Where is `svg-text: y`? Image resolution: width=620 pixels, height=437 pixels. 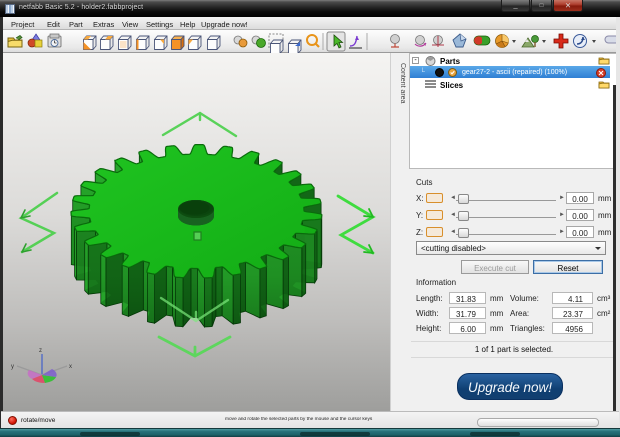 svg-text: y is located at coordinates (12, 367).